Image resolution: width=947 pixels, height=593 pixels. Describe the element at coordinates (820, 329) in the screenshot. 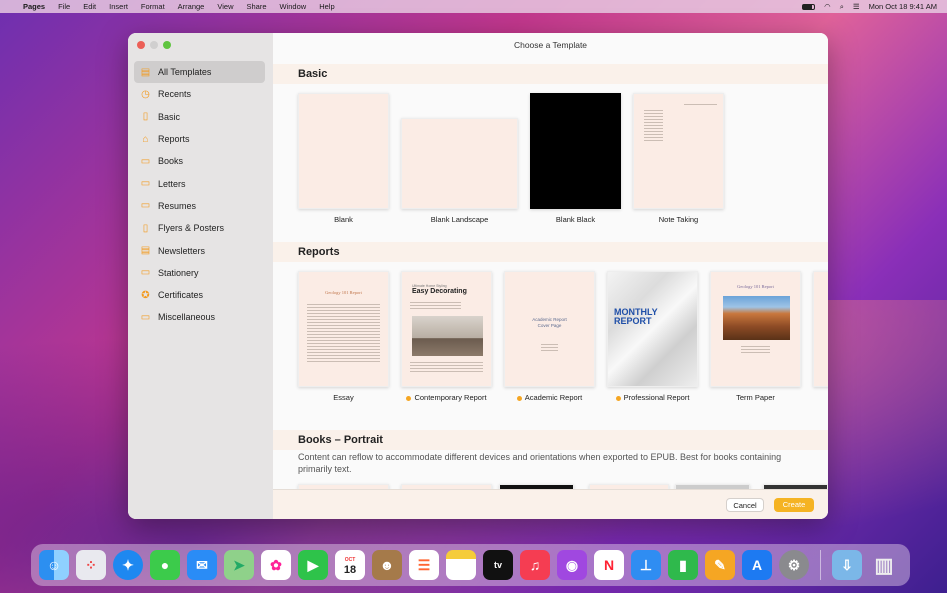

I see `template-partial-thumbnail` at that location.